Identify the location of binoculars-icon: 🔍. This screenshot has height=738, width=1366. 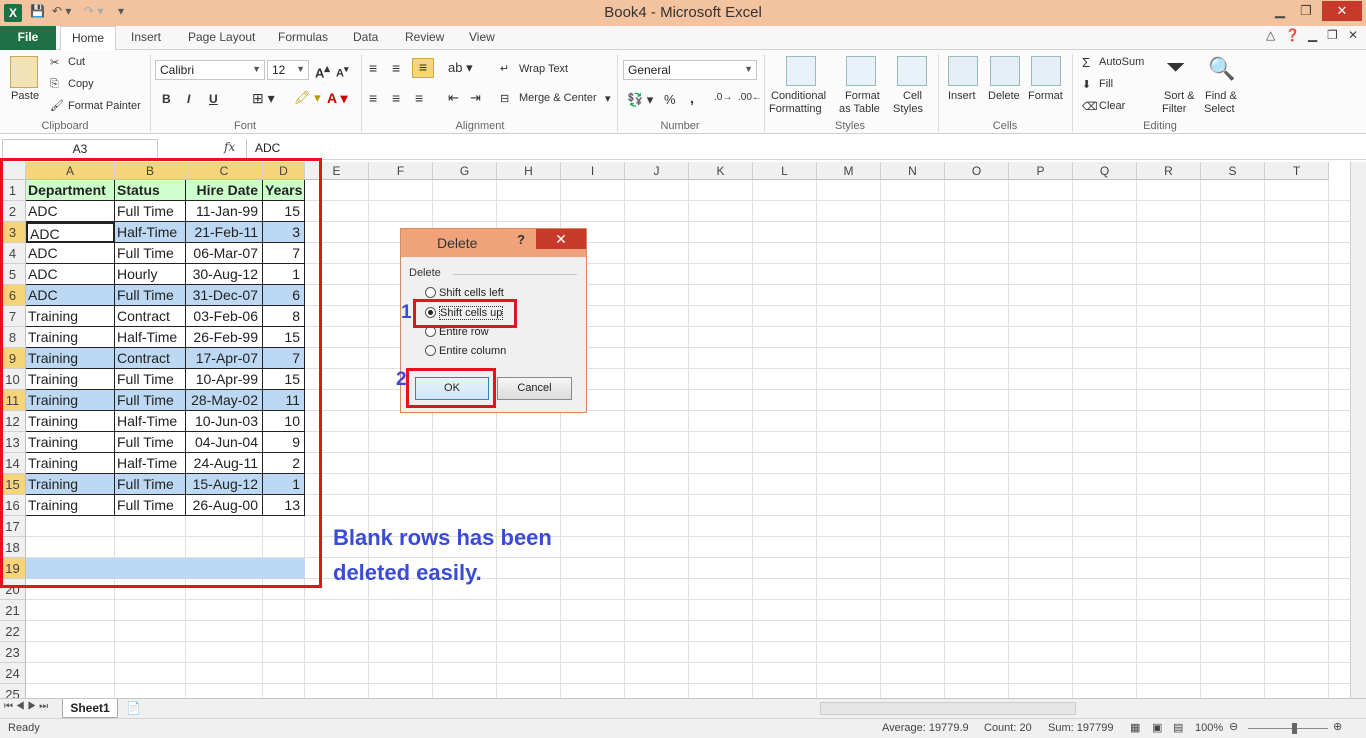
(1221, 69).